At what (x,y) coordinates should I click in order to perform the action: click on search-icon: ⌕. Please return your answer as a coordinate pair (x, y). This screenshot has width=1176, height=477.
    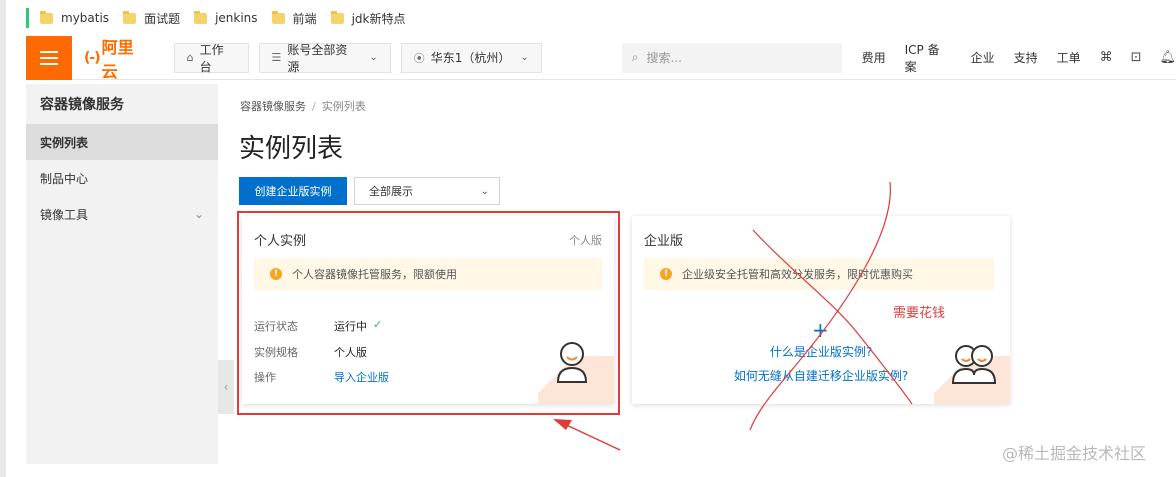
    Looking at the image, I should click on (635, 57).